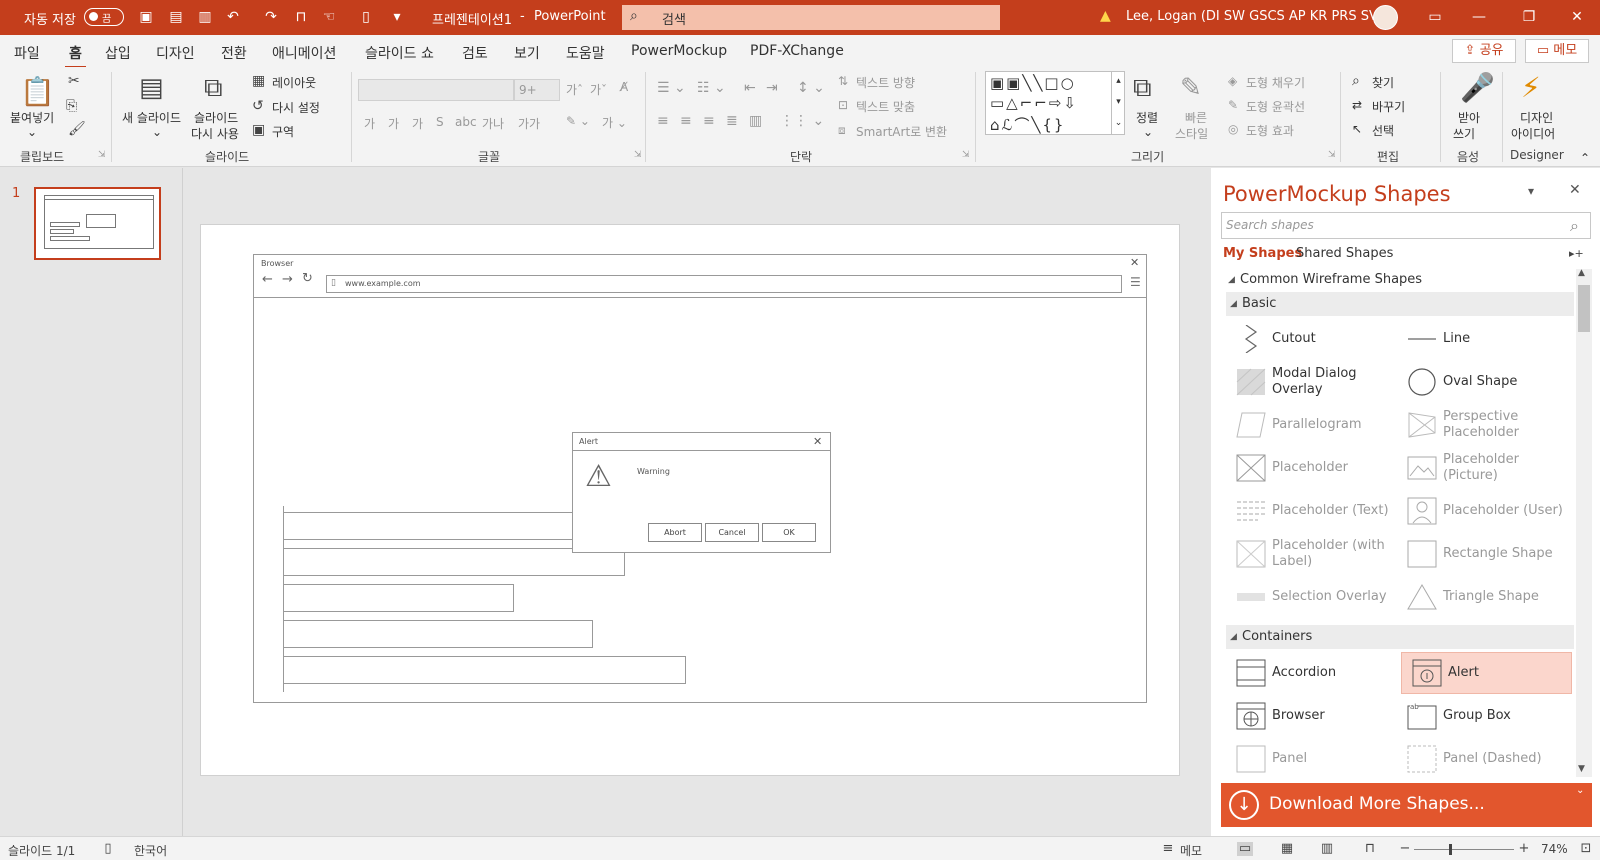  Describe the element at coordinates (118, 53) in the screenshot. I see `tab-insert: 삽입` at that location.